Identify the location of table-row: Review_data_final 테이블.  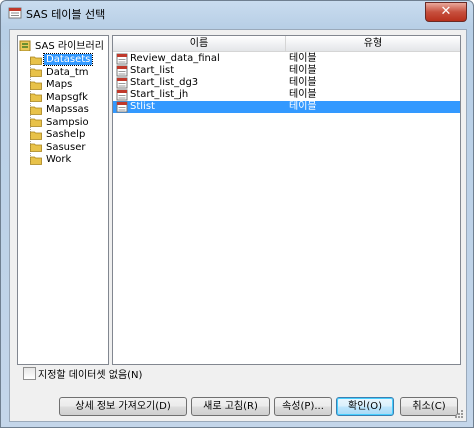
(286, 59).